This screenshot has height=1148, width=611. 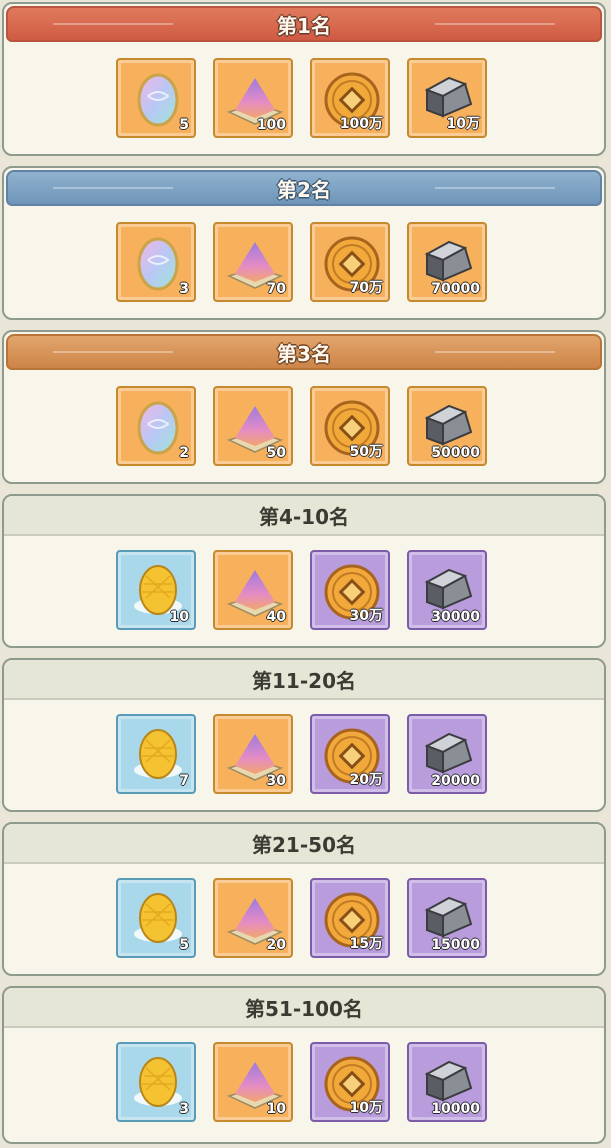 What do you see at coordinates (253, 1082) in the screenshot?
I see `reward-item-crystal-pile: 10` at bounding box center [253, 1082].